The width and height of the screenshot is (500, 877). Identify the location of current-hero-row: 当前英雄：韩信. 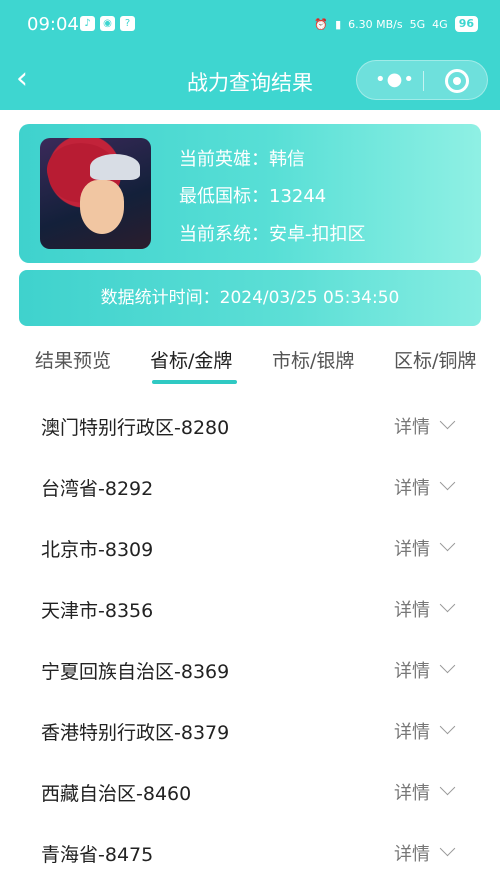
(242, 158).